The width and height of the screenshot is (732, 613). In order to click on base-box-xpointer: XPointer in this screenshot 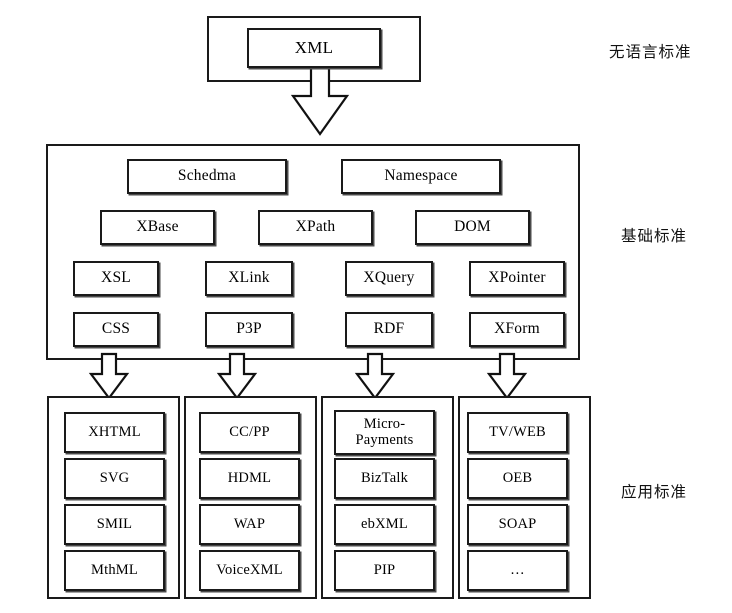, I will do `click(517, 278)`.